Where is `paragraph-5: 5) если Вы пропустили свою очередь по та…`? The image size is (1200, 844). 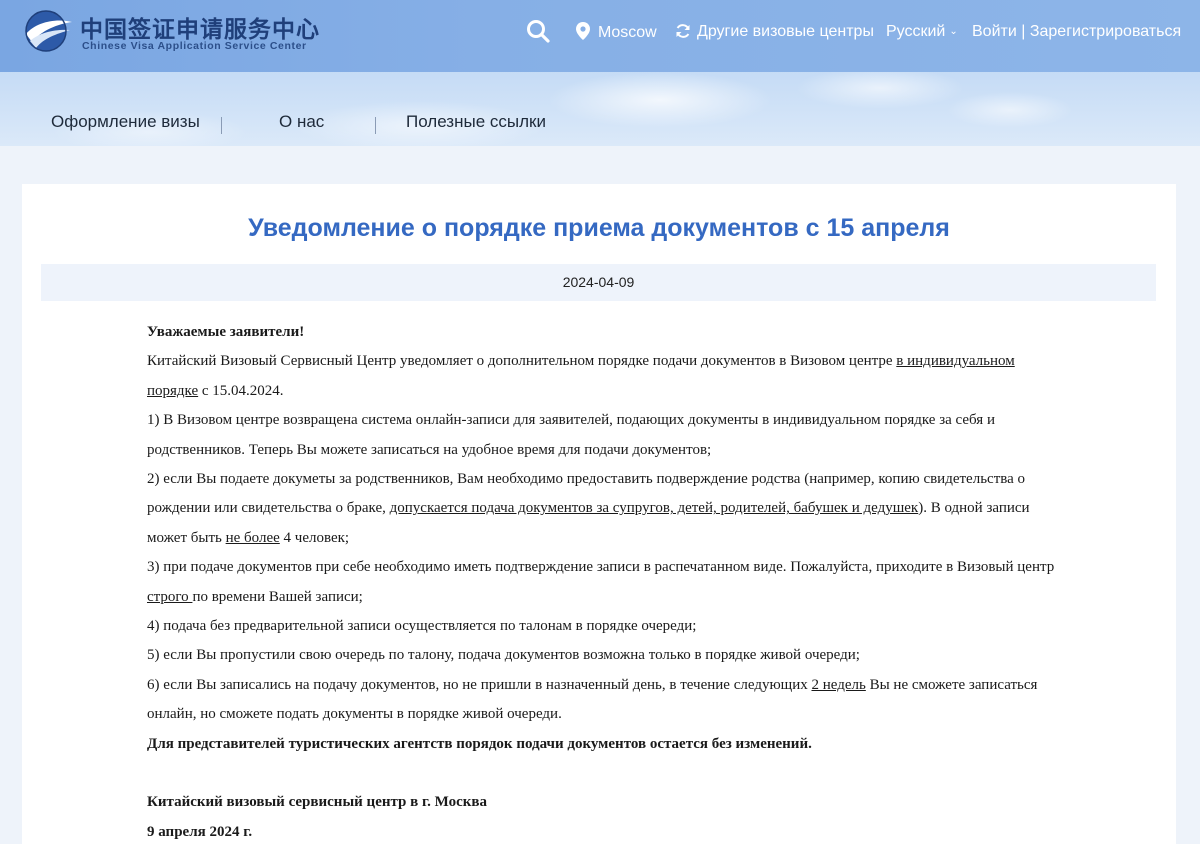
paragraph-5: 5) если Вы пропустили свою очередь по та… is located at coordinates (503, 655).